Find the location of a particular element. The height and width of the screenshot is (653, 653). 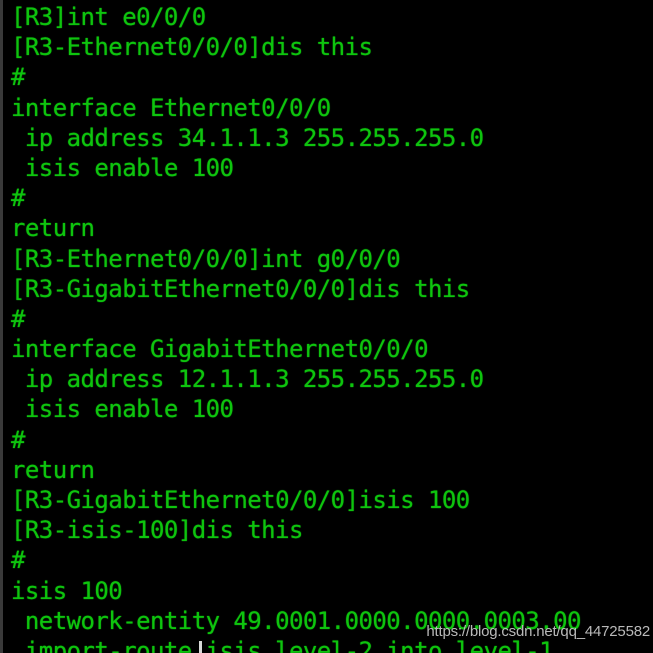

terminal-line: [R3-Ethernet0/0/0]int g0/0/0 is located at coordinates (206, 258).